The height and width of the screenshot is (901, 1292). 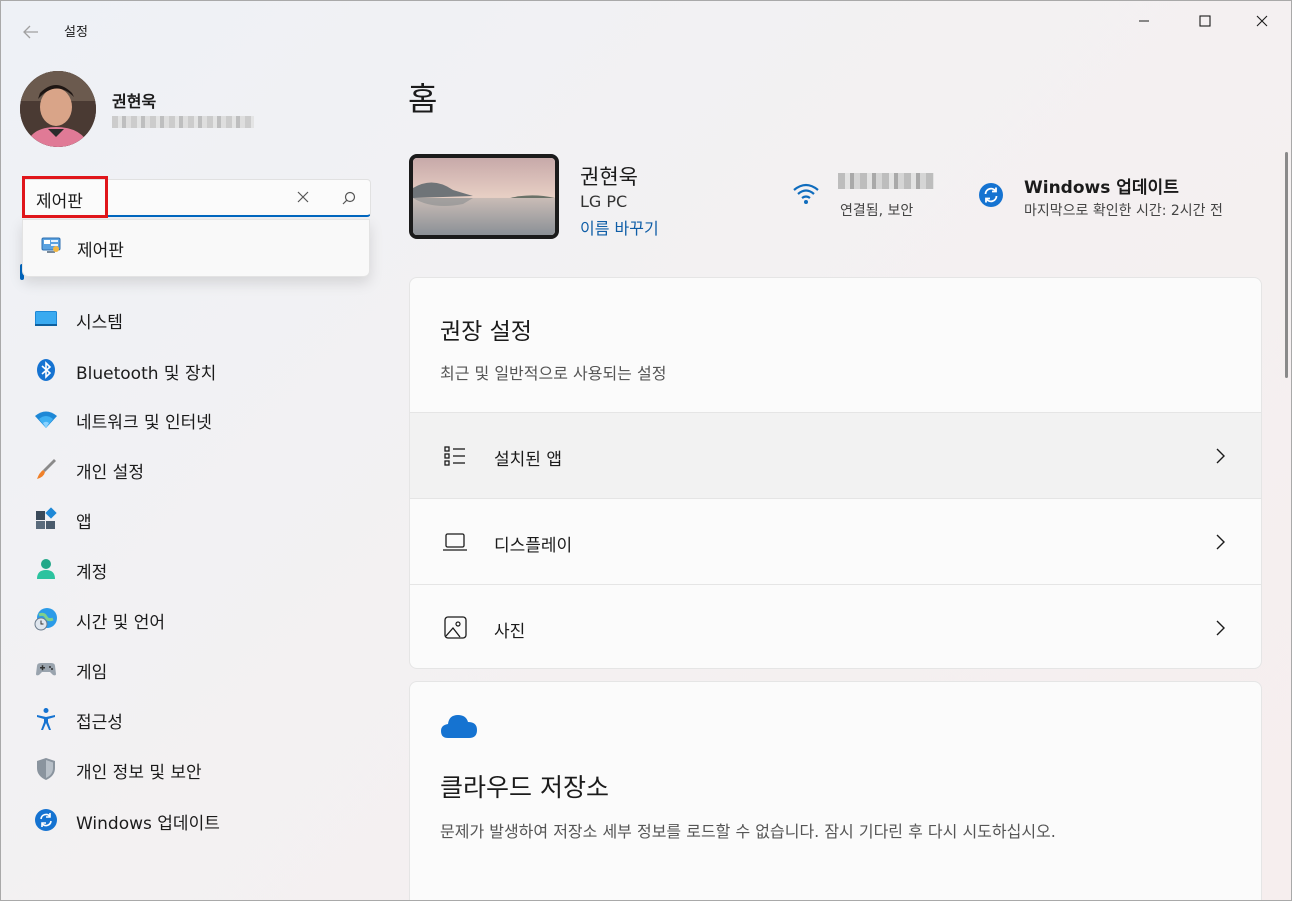 What do you see at coordinates (835, 541) in the screenshot?
I see `rec-item-display: 디스플레이` at bounding box center [835, 541].